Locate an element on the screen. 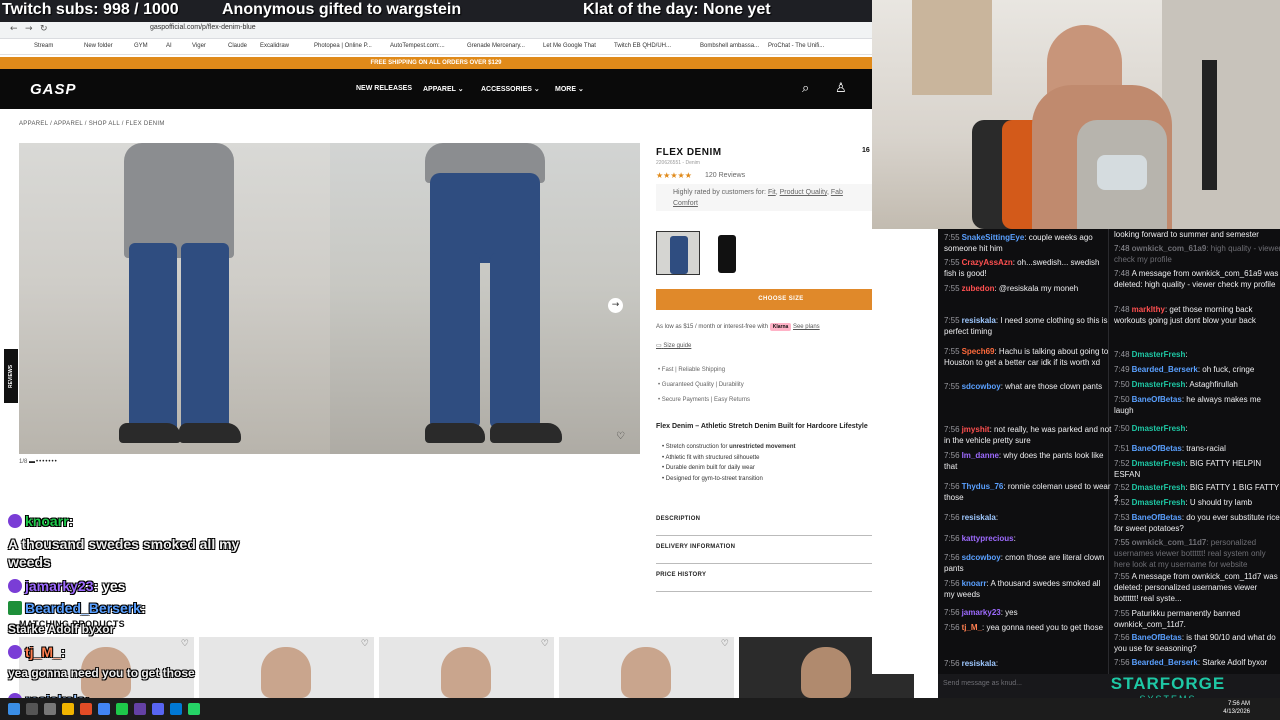 The width and height of the screenshot is (1280, 720). rated-link-fit: Fit is located at coordinates (772, 192).